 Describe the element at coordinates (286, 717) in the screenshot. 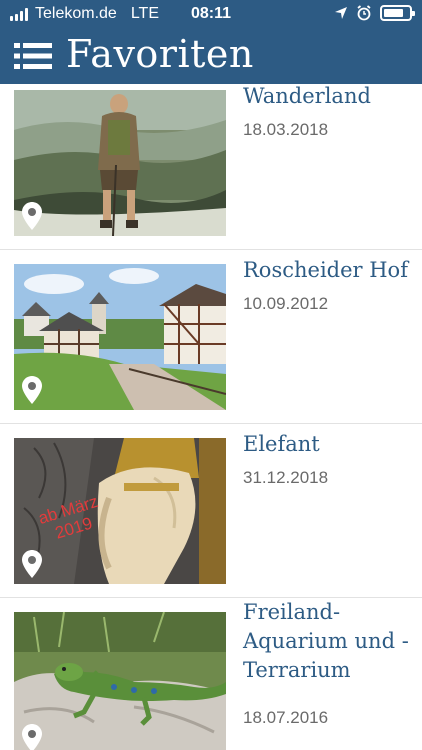

I see `item-date: 18.07.2016` at that location.